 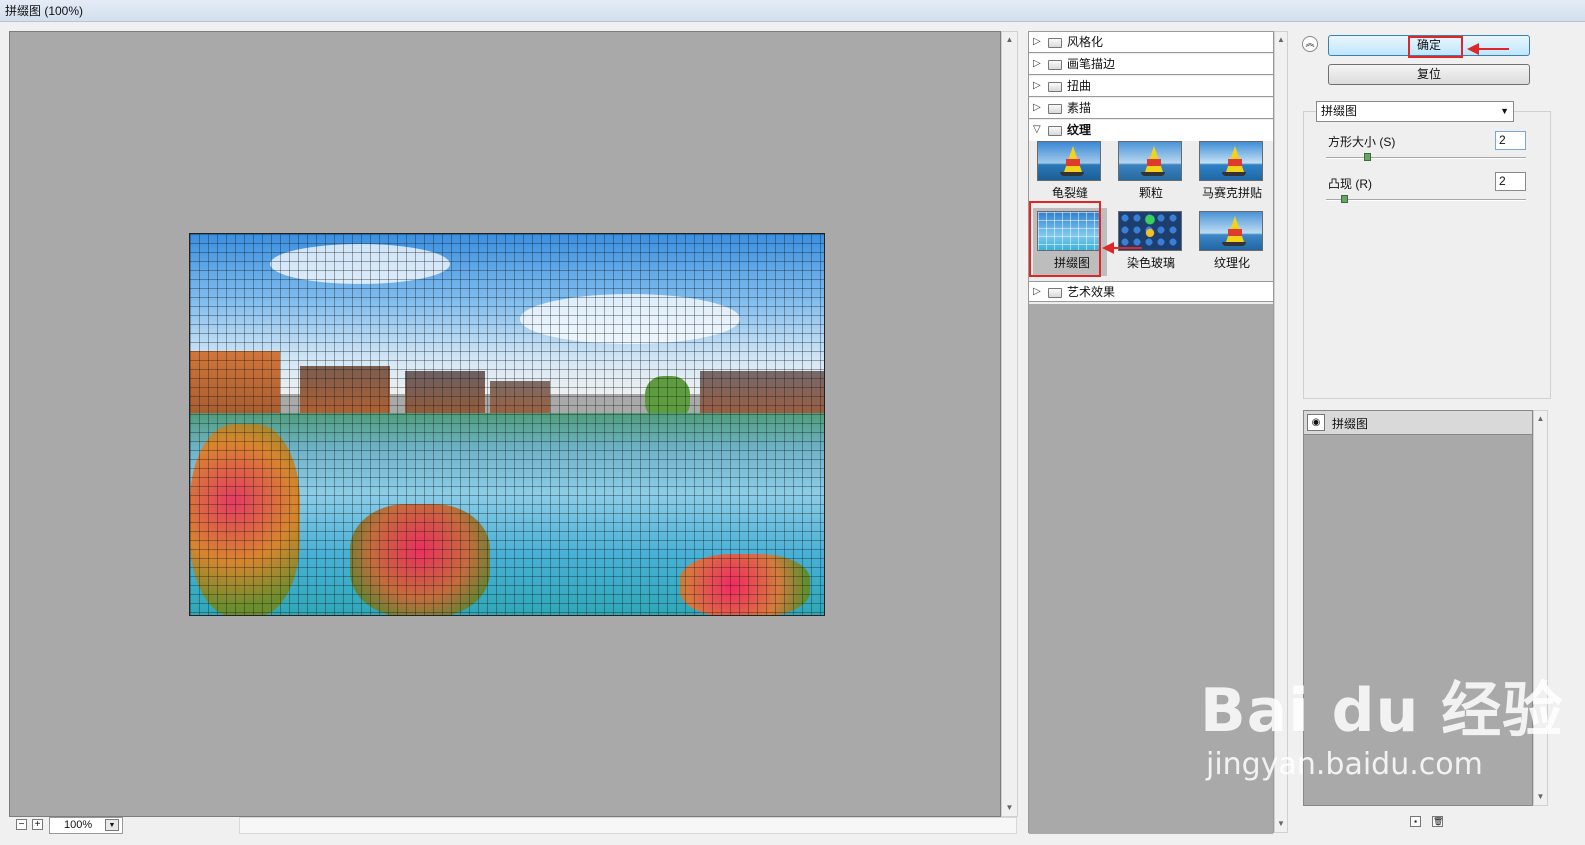 I want to click on annotation-arrow-ok, so click(x=1488, y=49).